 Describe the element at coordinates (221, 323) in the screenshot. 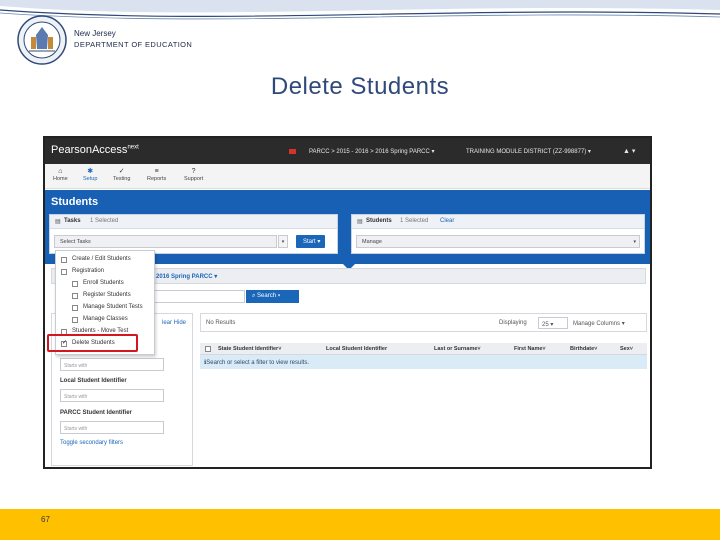

I see `no-results-text: No Results` at that location.